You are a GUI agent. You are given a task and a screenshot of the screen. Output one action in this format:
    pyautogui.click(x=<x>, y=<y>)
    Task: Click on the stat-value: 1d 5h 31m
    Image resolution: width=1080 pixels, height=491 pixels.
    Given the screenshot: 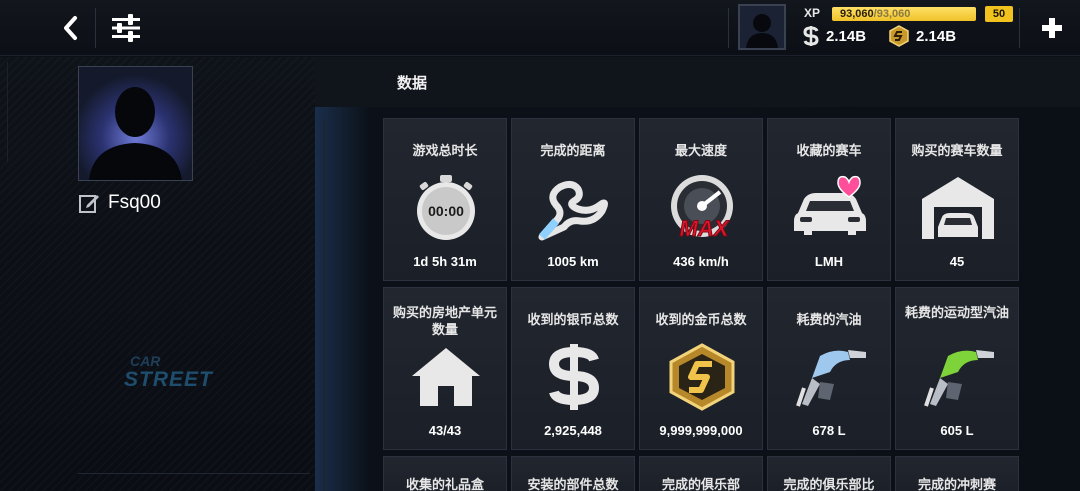 What is the action you would take?
    pyautogui.click(x=445, y=261)
    